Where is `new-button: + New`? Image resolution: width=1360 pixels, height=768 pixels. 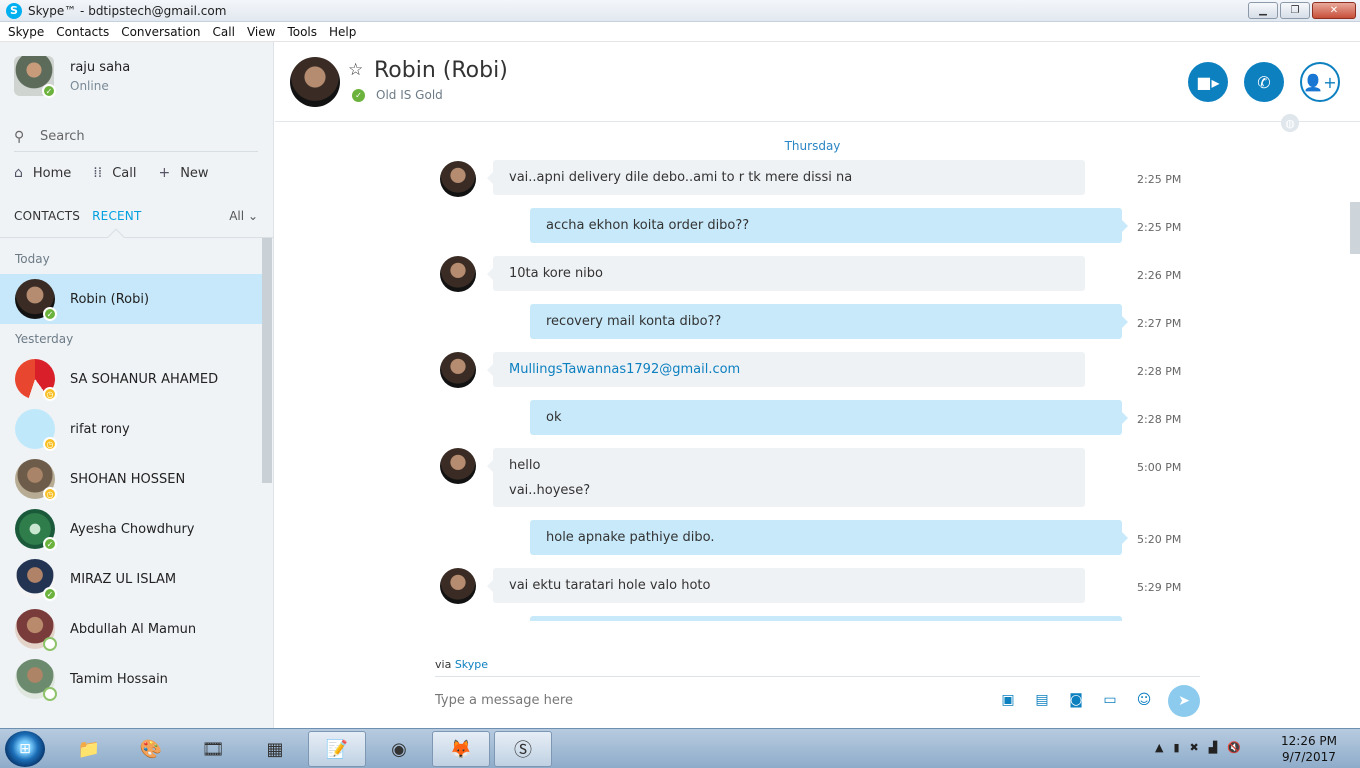
new-button: + New is located at coordinates (183, 173).